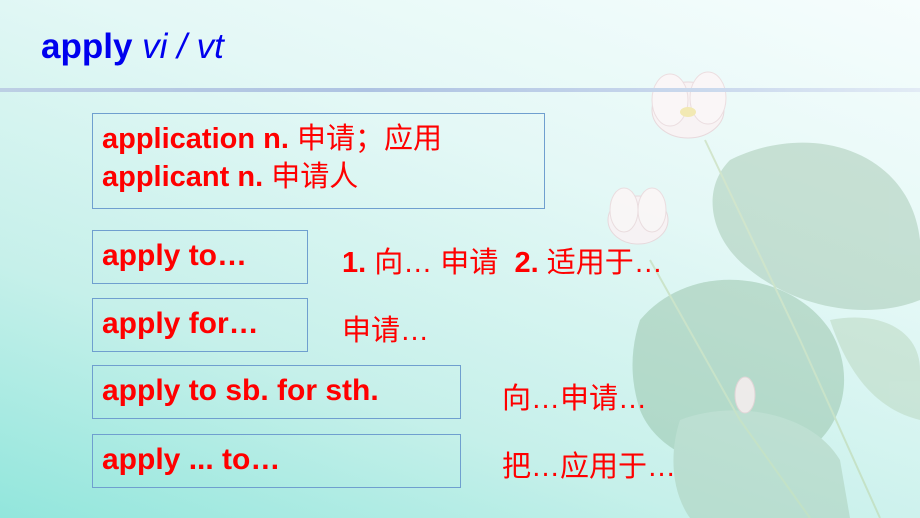 Image resolution: width=920 pixels, height=518 pixels. What do you see at coordinates (354, 263) in the screenshot?
I see `meaning-number: 1.` at bounding box center [354, 263].